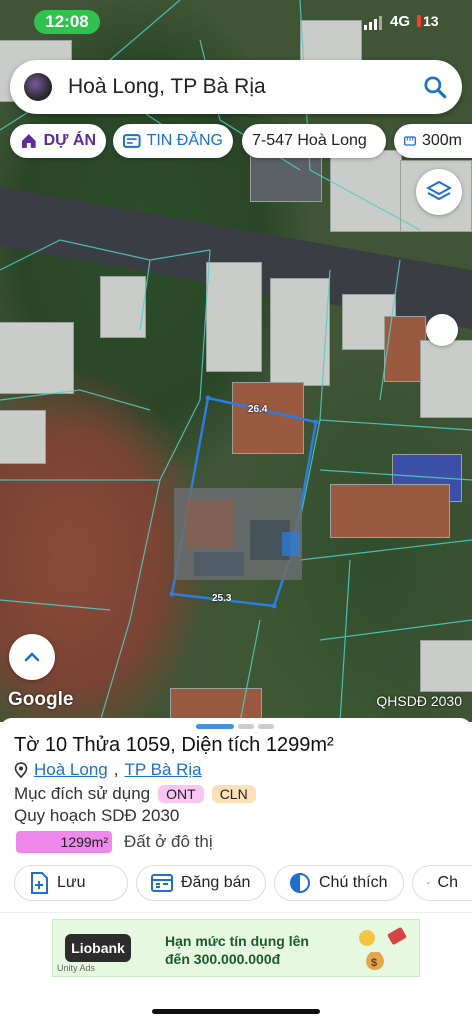  I want to click on chip-parcel-id: 7-547 Hoà Long, so click(314, 141).